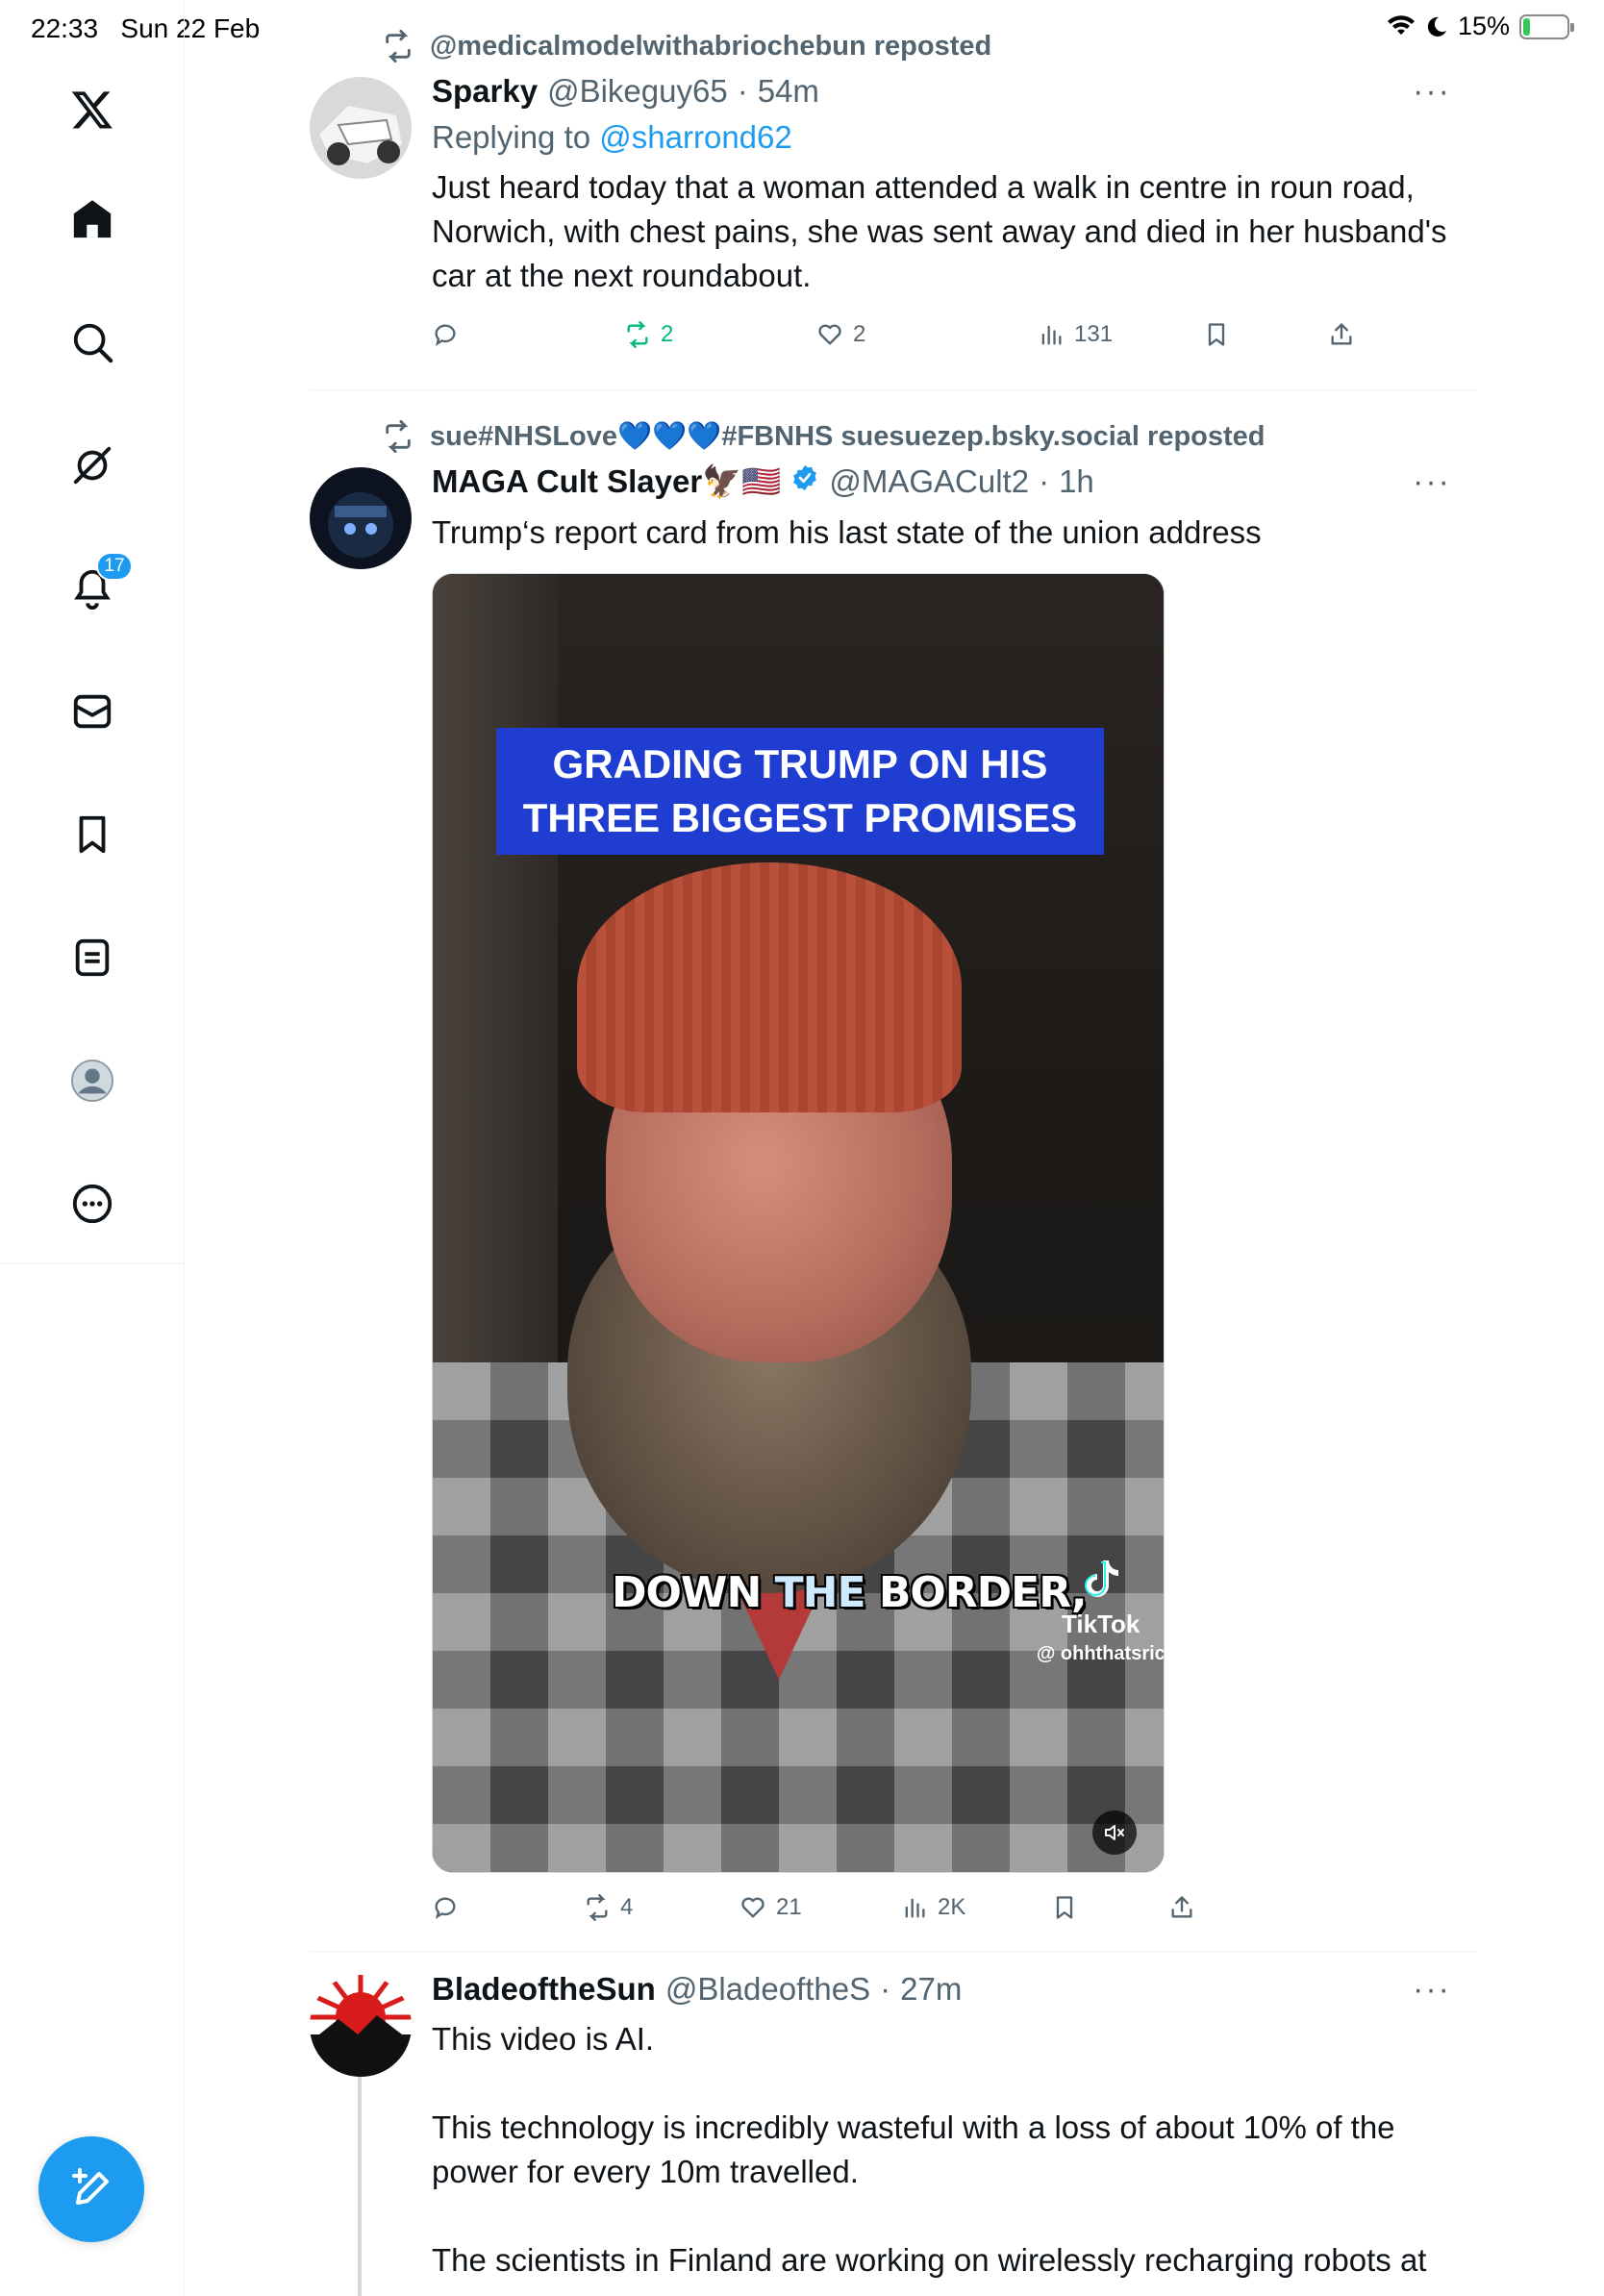 This screenshot has height=2296, width=1604. I want to click on repost-button: 4, so click(608, 1907).